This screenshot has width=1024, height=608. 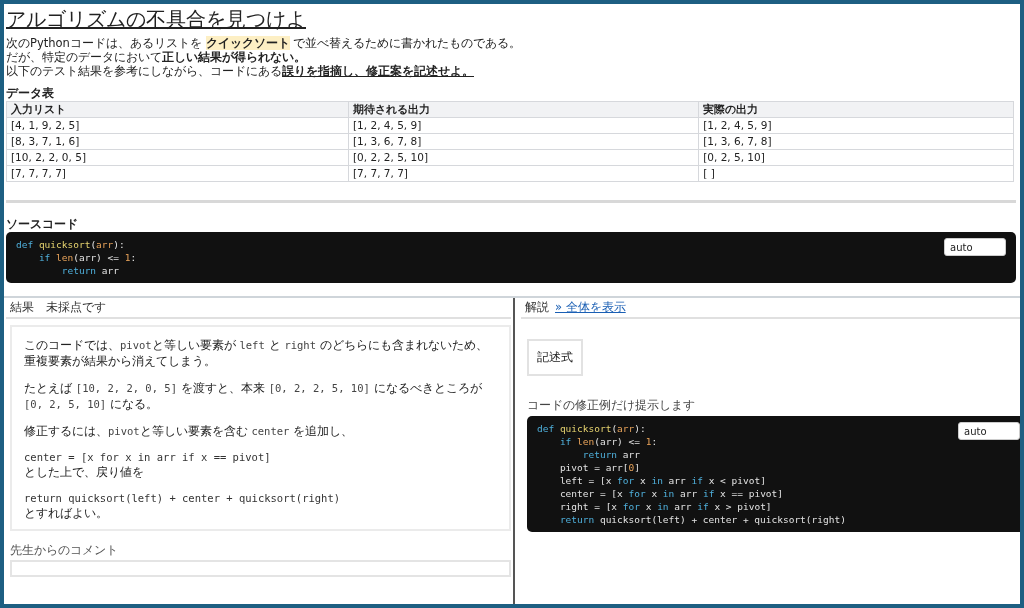 What do you see at coordinates (156, 57) in the screenshot?
I see `instruction-text: だが、特定のデータにおいて正しい結果が得られない。` at bounding box center [156, 57].